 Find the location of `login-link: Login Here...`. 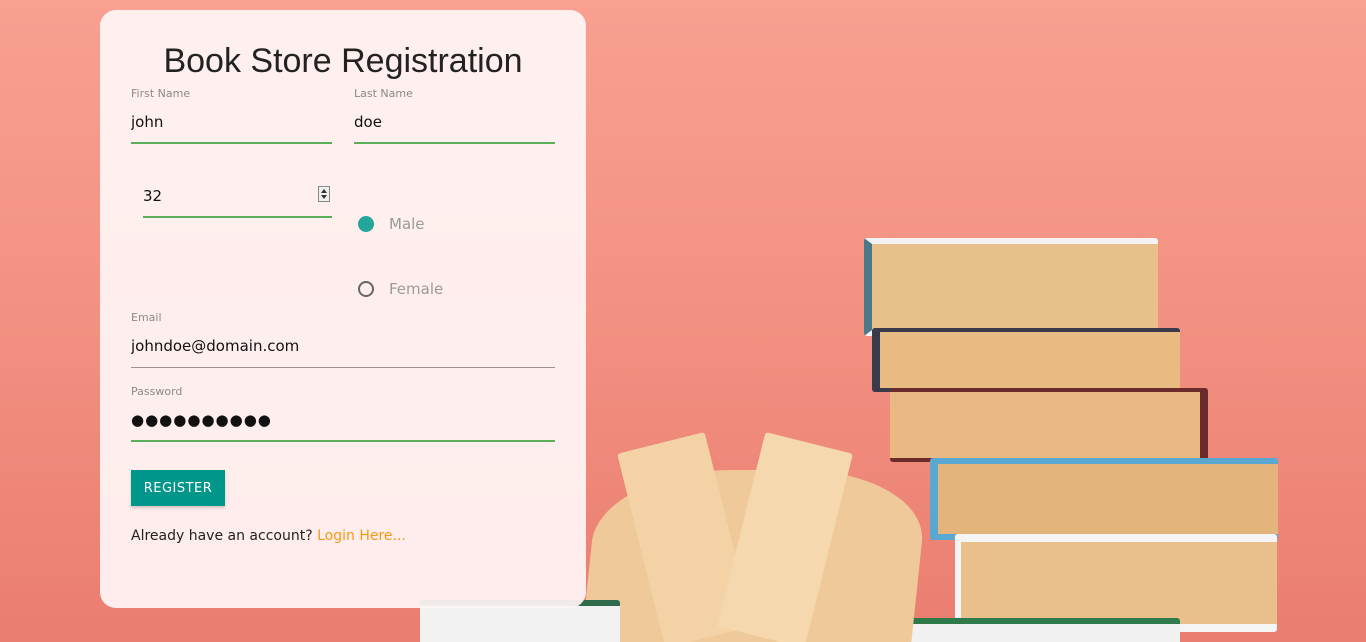

login-link: Login Here... is located at coordinates (361, 536).